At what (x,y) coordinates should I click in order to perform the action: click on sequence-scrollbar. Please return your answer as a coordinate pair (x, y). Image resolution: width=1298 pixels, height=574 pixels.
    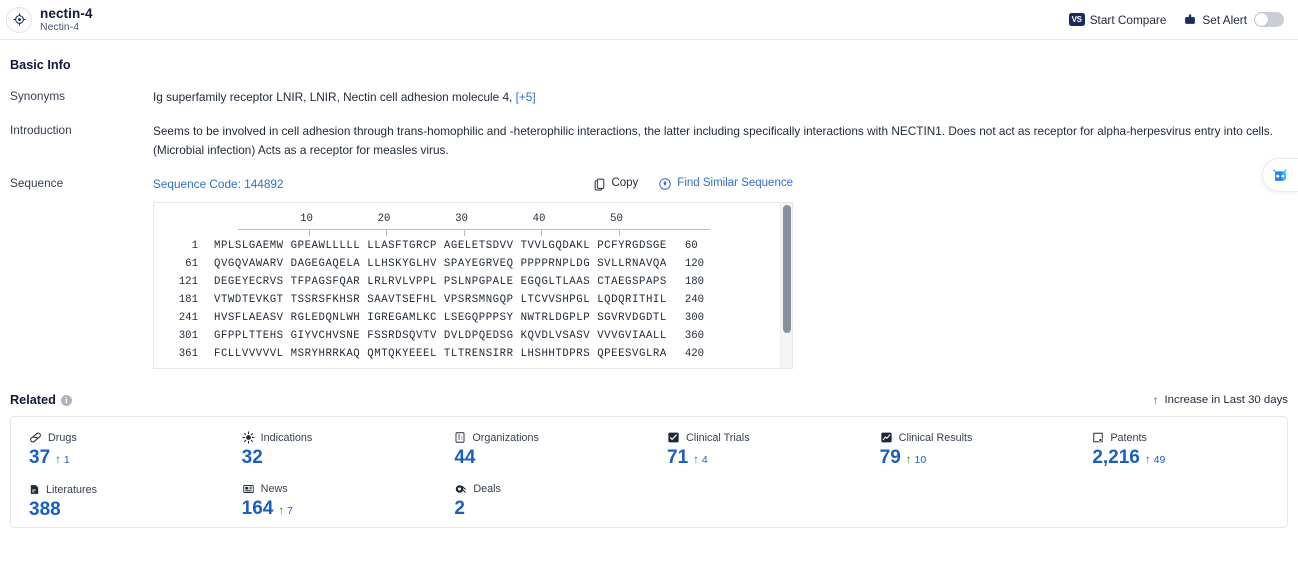
    Looking at the image, I should click on (786, 286).